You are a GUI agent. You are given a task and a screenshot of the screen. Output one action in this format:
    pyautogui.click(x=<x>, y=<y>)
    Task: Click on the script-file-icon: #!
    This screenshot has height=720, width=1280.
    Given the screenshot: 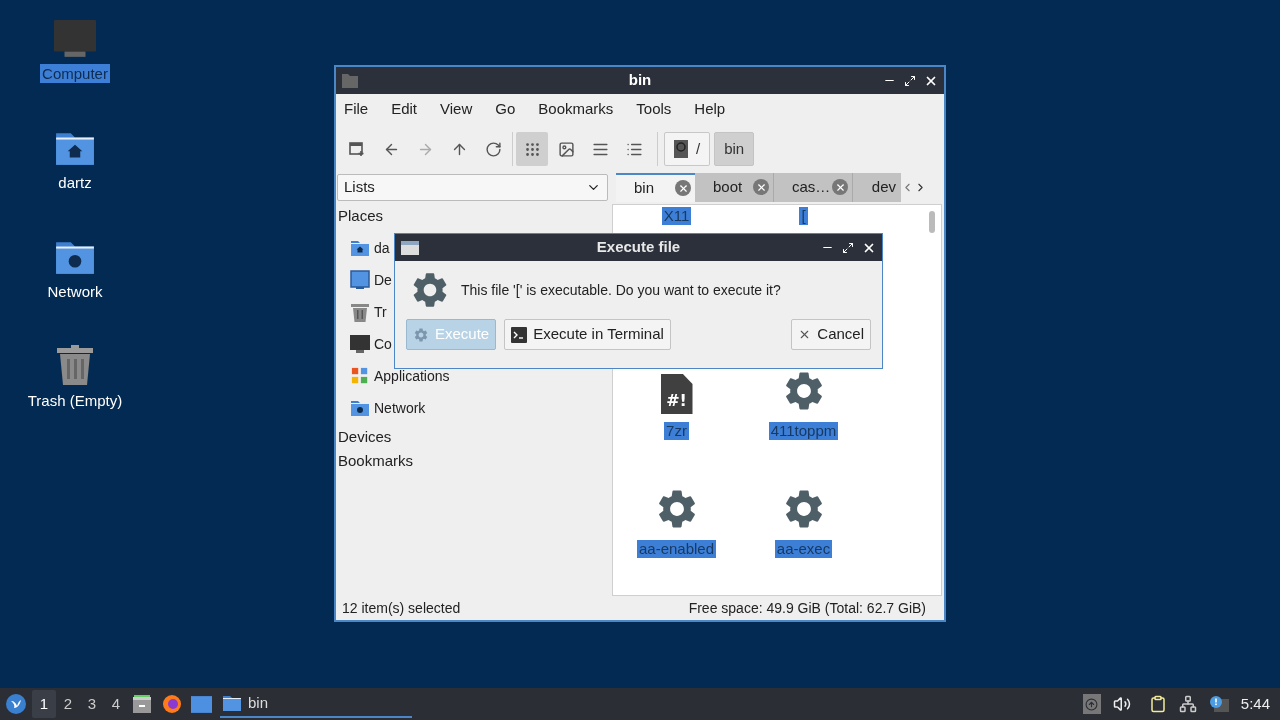 What is the action you would take?
    pyautogui.click(x=676, y=394)
    